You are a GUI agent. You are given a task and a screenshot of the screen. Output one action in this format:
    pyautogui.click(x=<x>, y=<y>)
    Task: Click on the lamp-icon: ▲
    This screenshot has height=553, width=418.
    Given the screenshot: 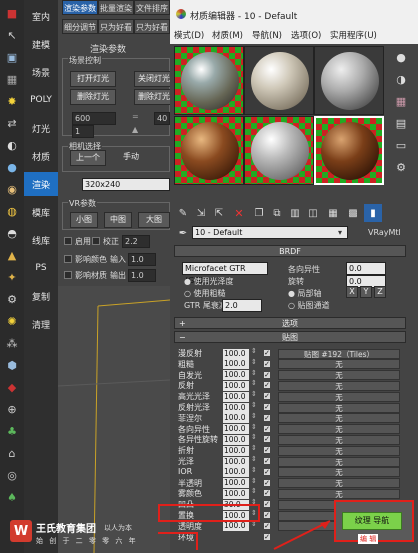 What is the action you would take?
    pyautogui.click(x=12, y=255)
    